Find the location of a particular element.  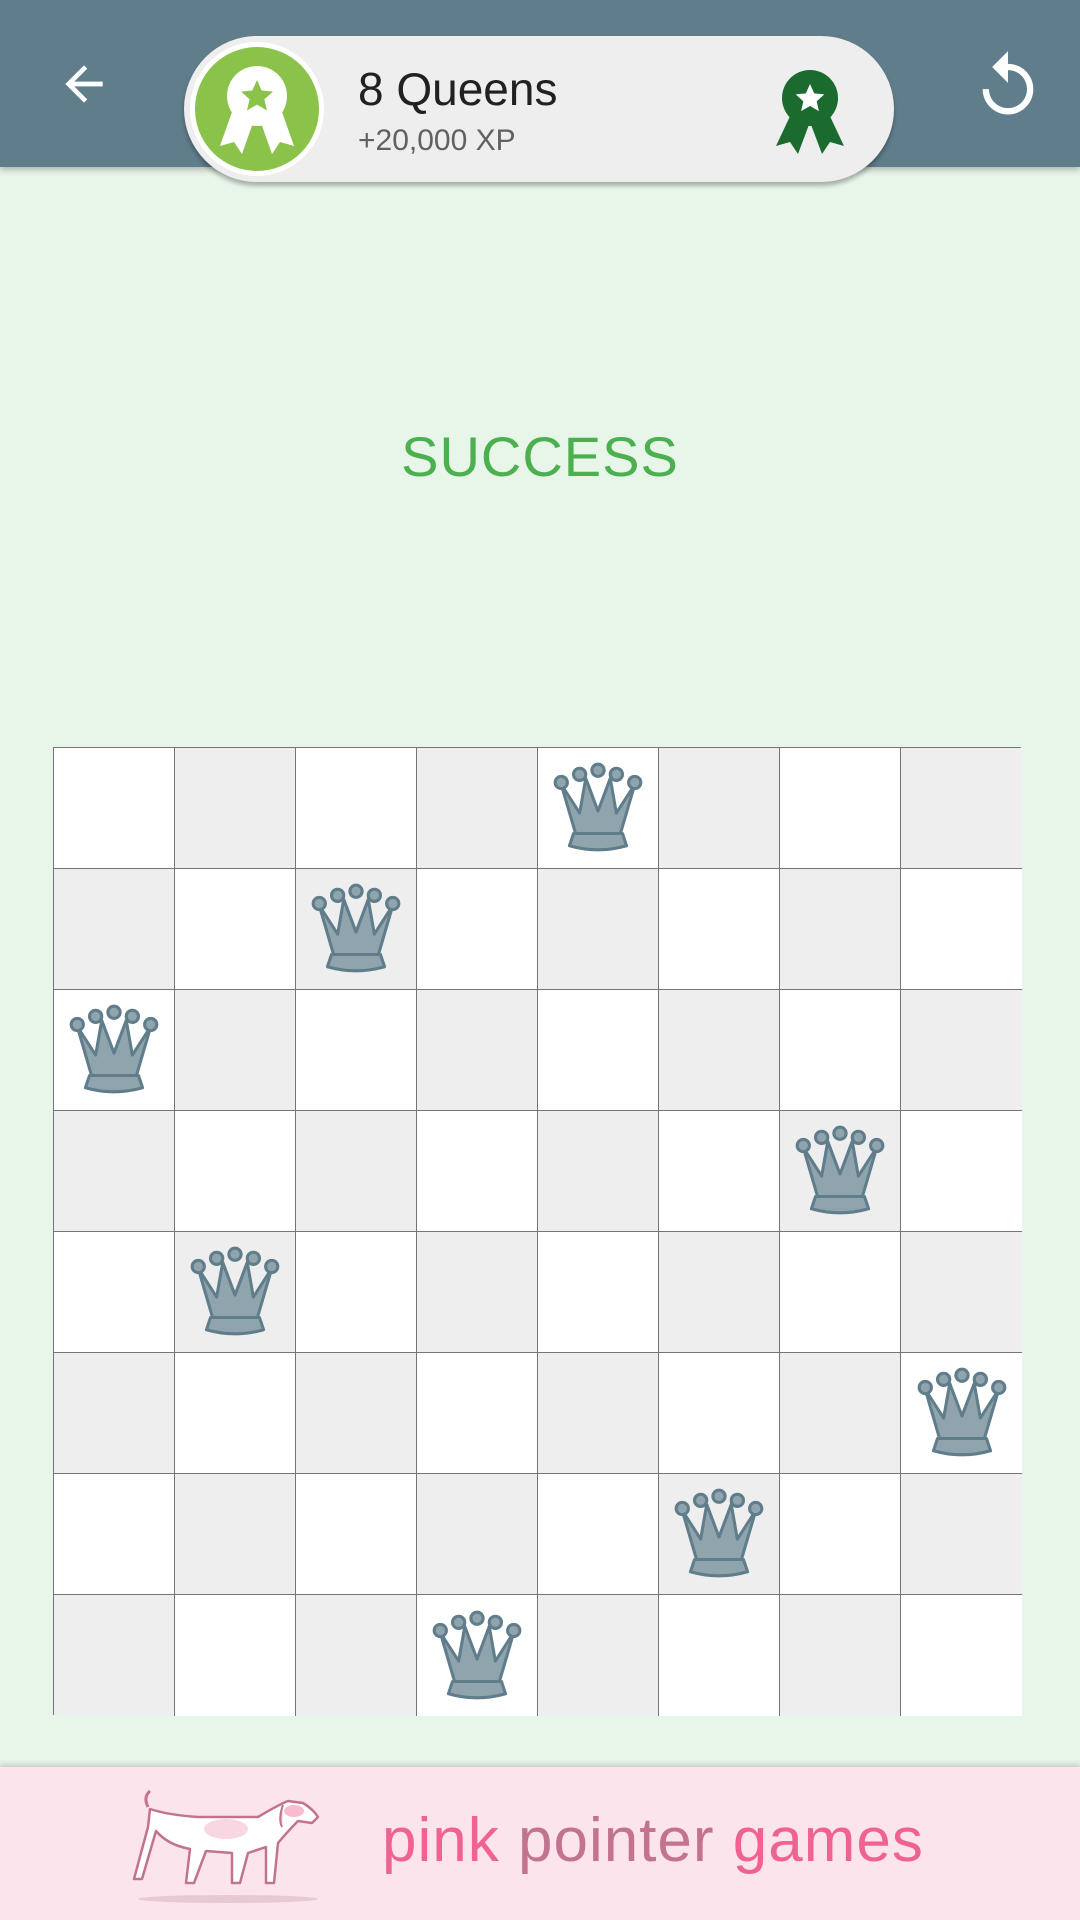

restart-button is located at coordinates (1008, 86).